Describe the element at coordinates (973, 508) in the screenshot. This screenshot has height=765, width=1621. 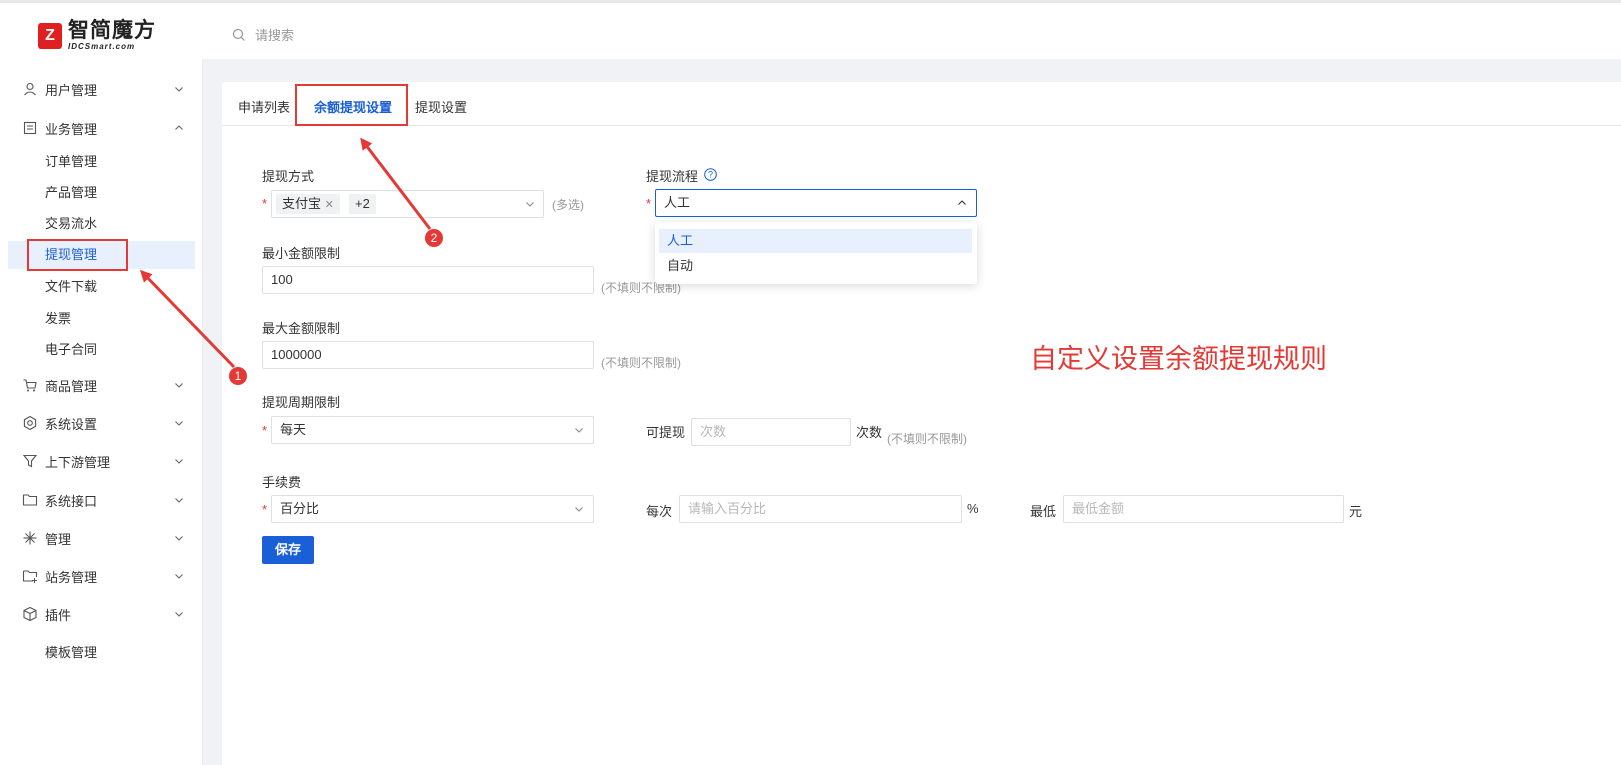
I see `percent-unit: %` at that location.